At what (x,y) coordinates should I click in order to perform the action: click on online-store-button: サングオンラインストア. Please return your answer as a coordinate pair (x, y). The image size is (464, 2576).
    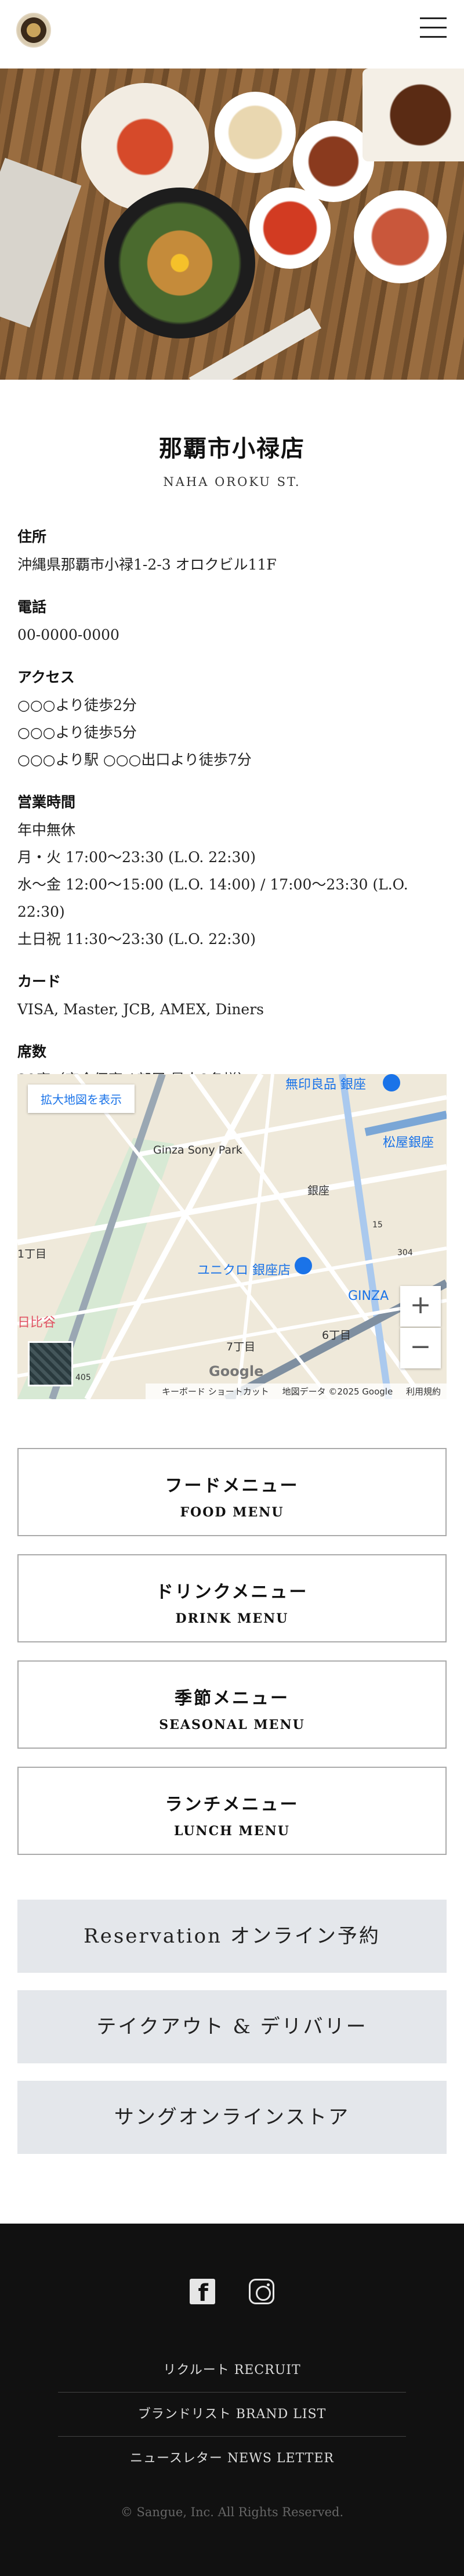
    Looking at the image, I should click on (232, 2117).